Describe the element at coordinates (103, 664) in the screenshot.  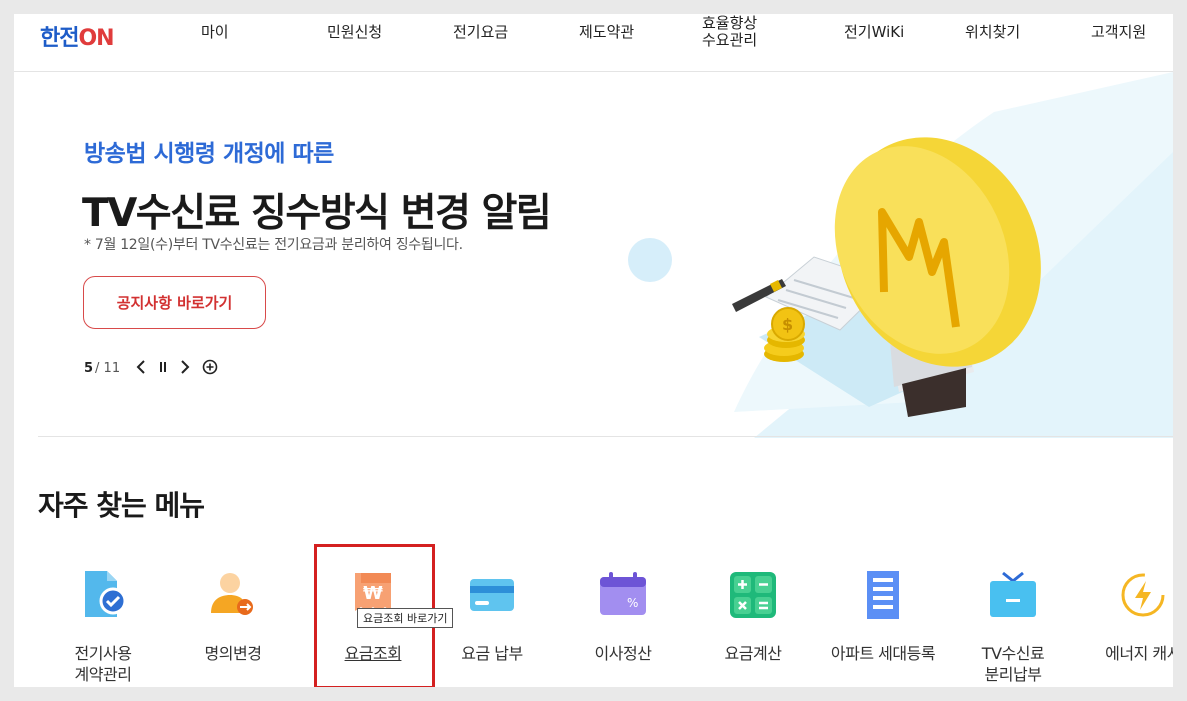
I see `menu-label: 전기사용 계약관리` at that location.